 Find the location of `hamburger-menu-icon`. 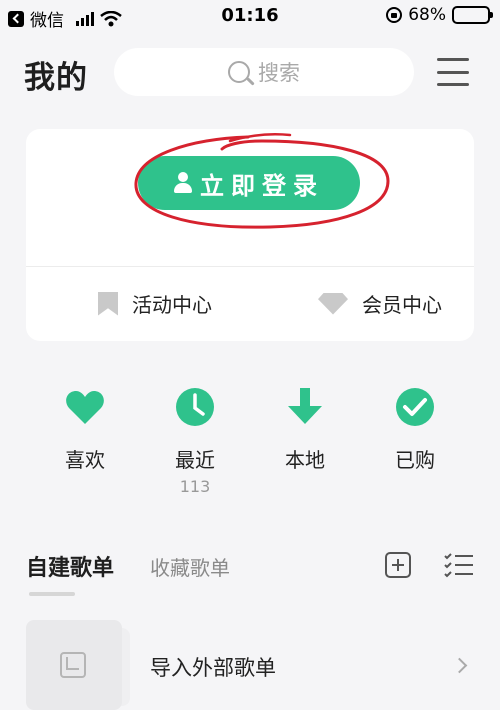

hamburger-menu-icon is located at coordinates (453, 72).